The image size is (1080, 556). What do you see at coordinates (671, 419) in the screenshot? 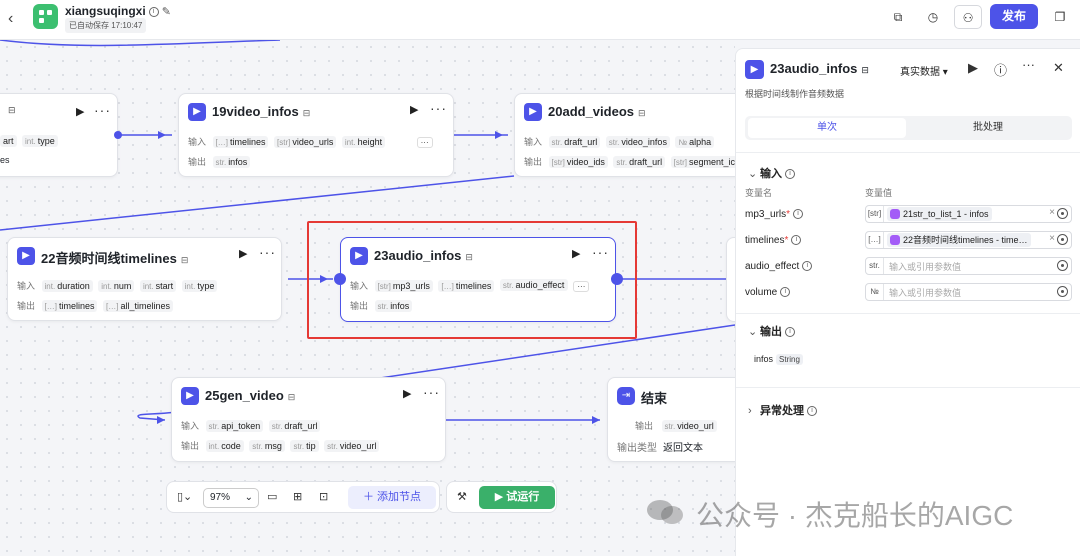
I see `node-end: ⇥ 结束 输出 str. video_url 输出类型 返回文本` at bounding box center [671, 419].